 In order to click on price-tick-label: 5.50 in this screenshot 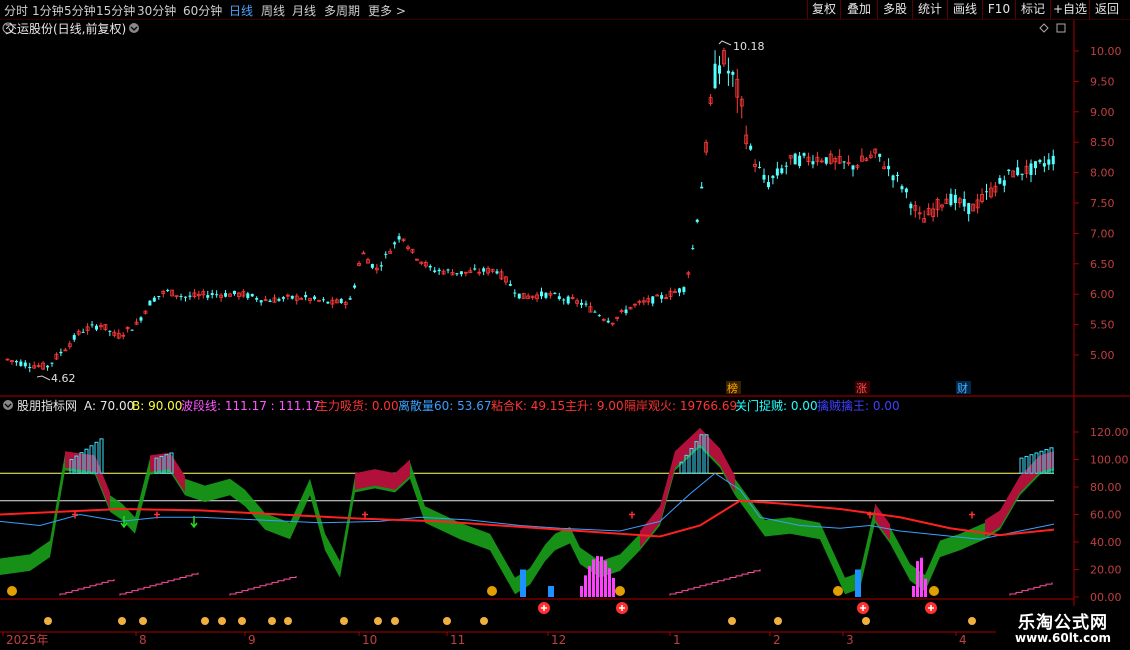, I will do `click(1102, 325)`.